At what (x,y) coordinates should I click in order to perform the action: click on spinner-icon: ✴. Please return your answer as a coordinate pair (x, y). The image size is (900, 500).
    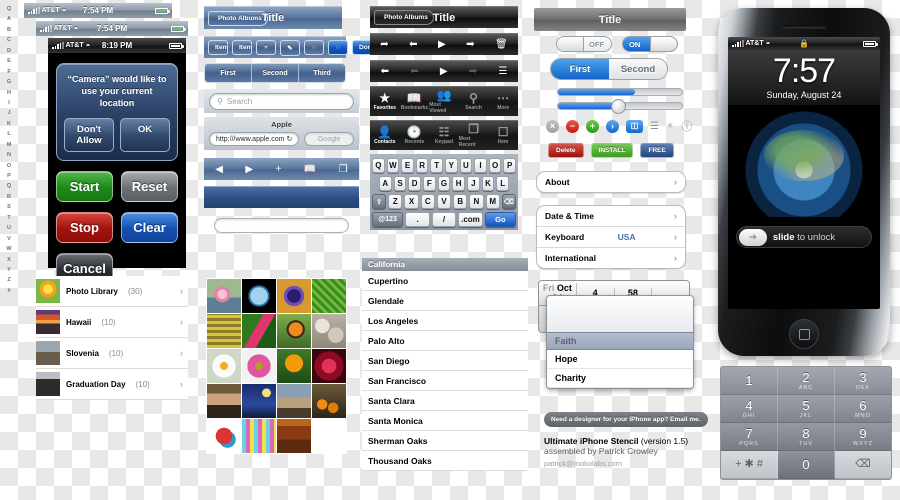
    Looking at the image, I should click on (670, 126).